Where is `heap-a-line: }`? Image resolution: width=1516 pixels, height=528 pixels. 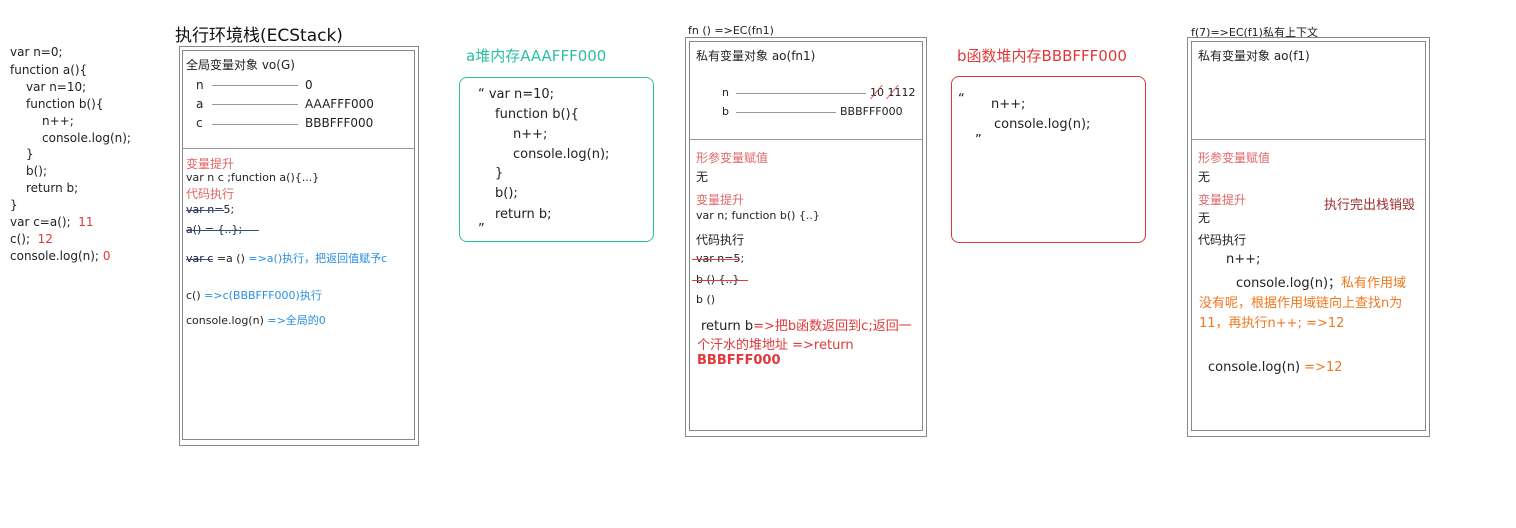 heap-a-line: } is located at coordinates (499, 173).